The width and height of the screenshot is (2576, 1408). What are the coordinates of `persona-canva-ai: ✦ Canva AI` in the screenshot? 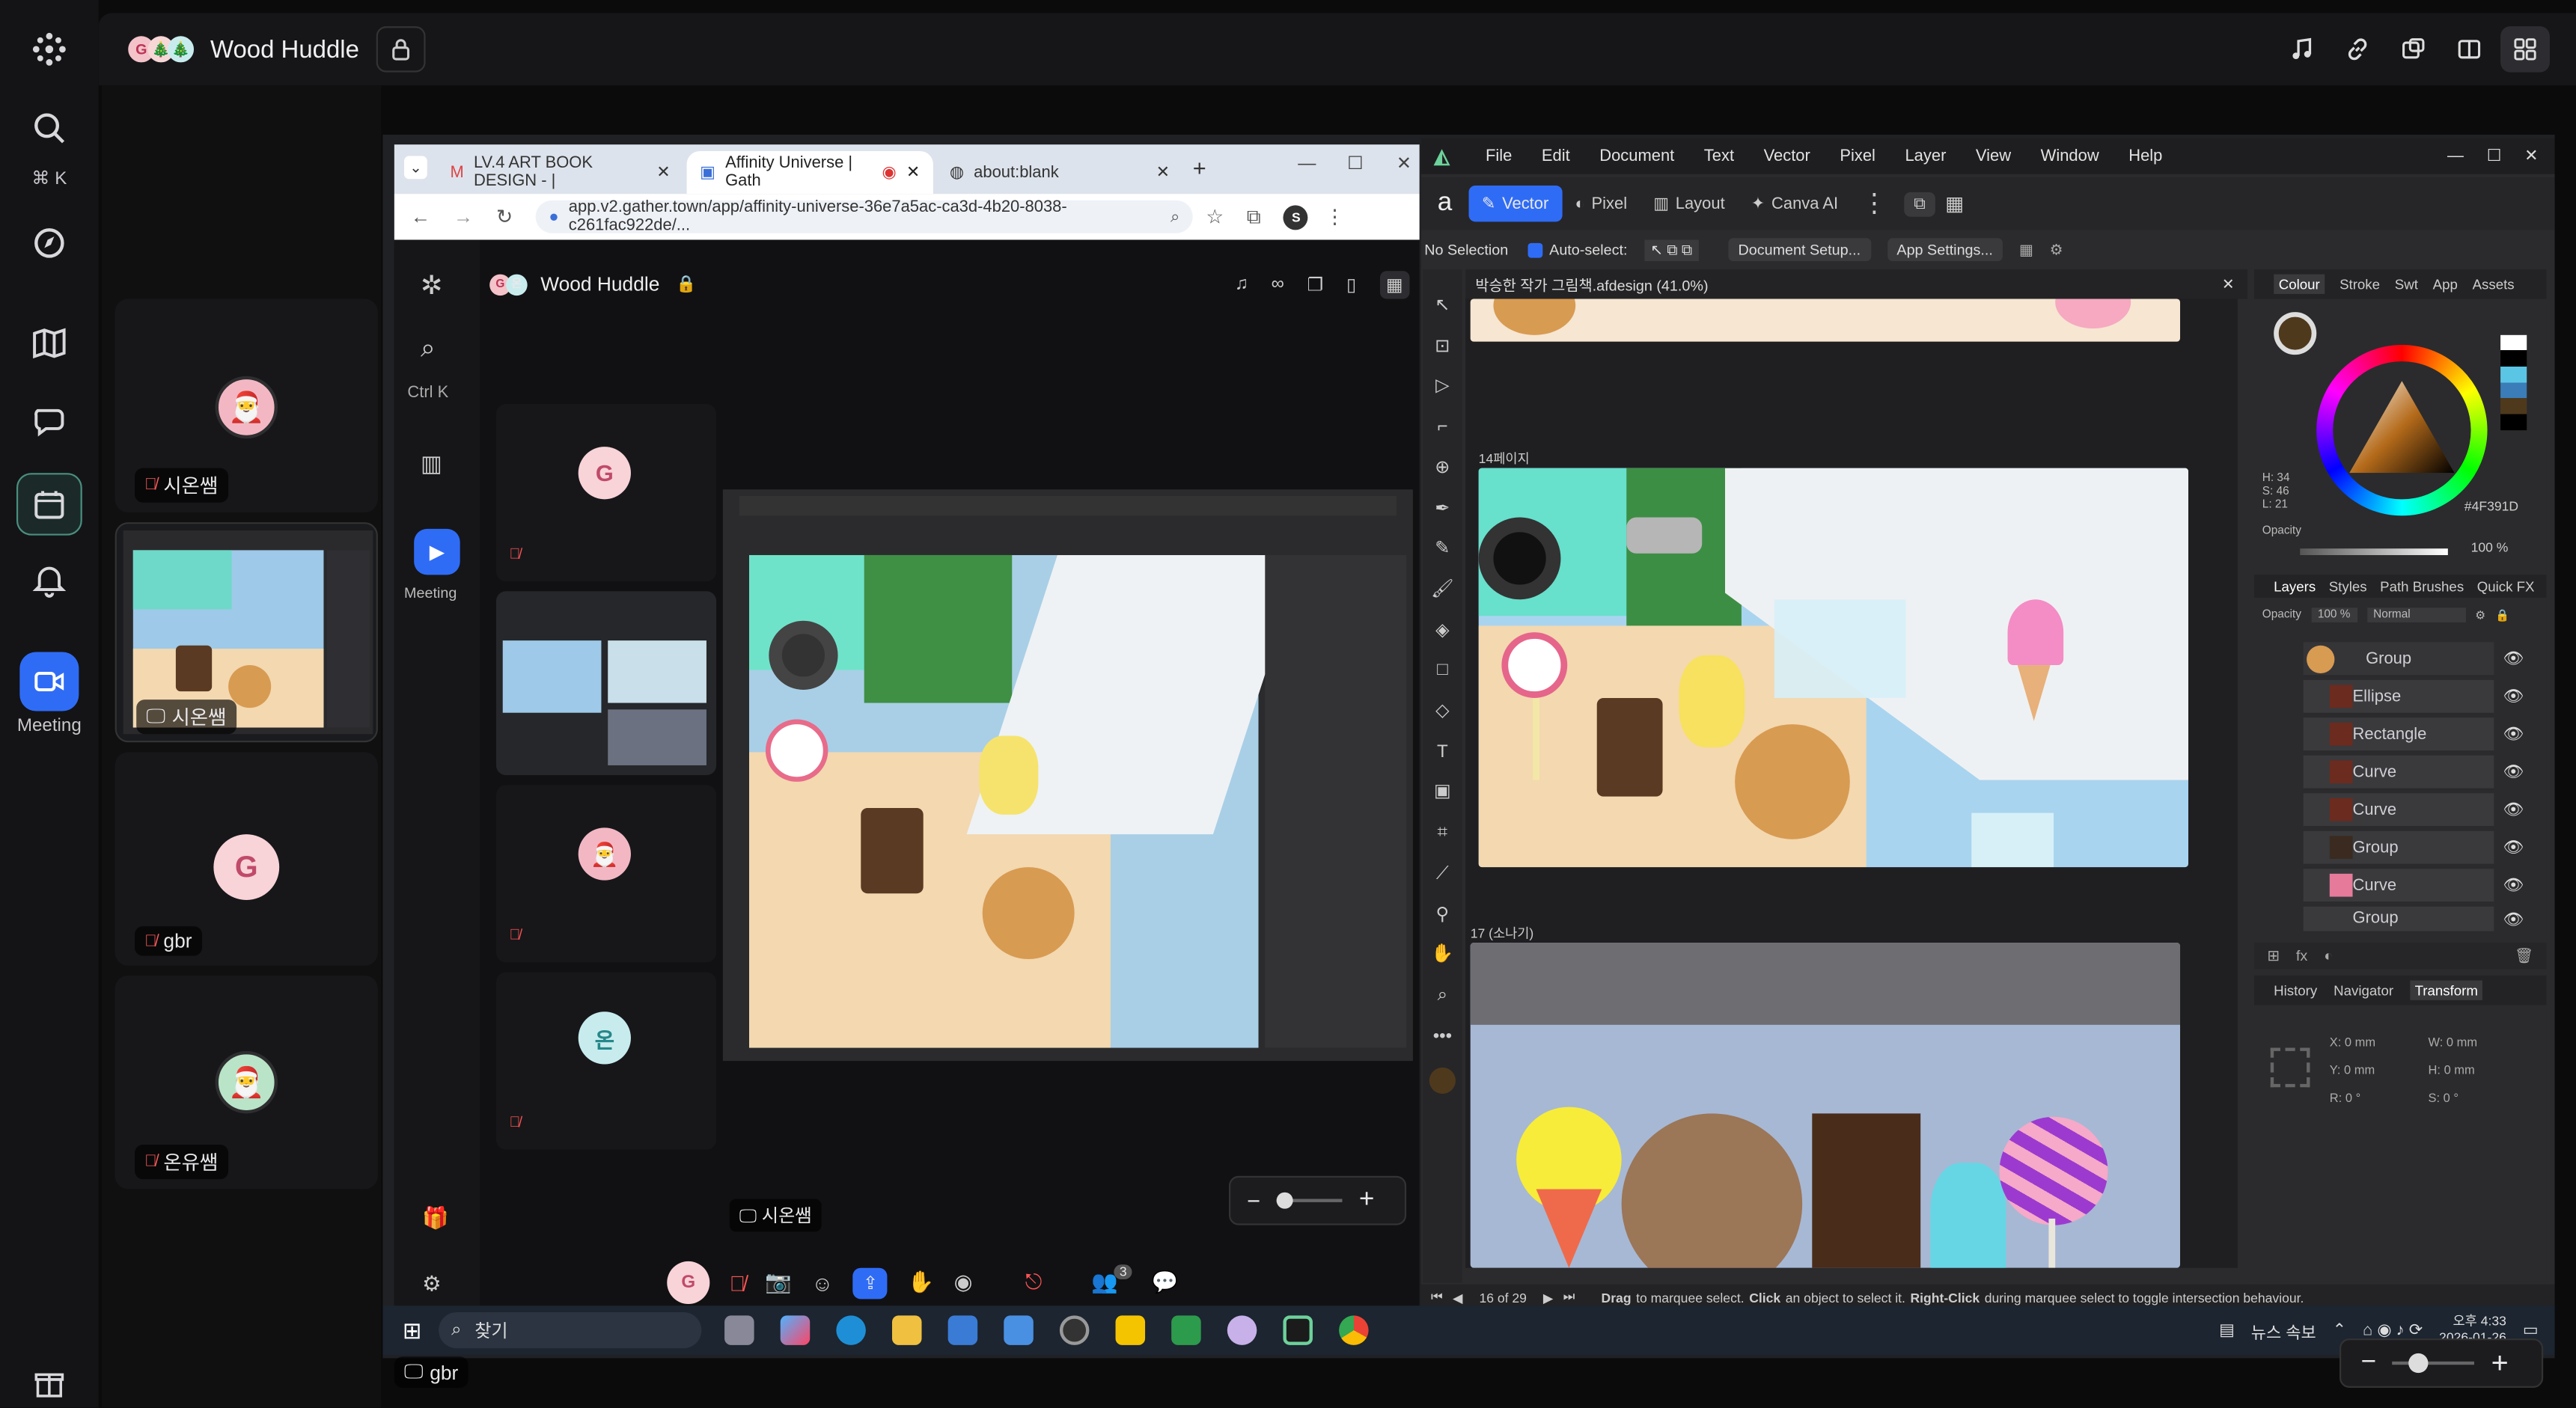 It's located at (1794, 203).